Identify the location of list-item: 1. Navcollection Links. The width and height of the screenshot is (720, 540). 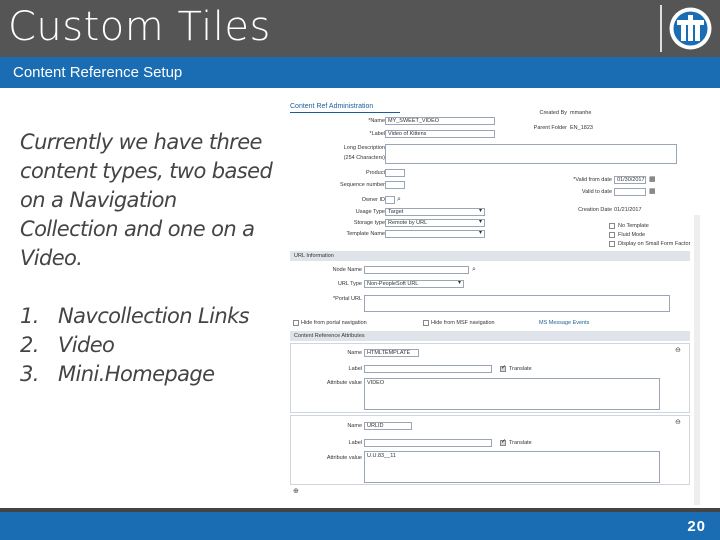
(135, 316).